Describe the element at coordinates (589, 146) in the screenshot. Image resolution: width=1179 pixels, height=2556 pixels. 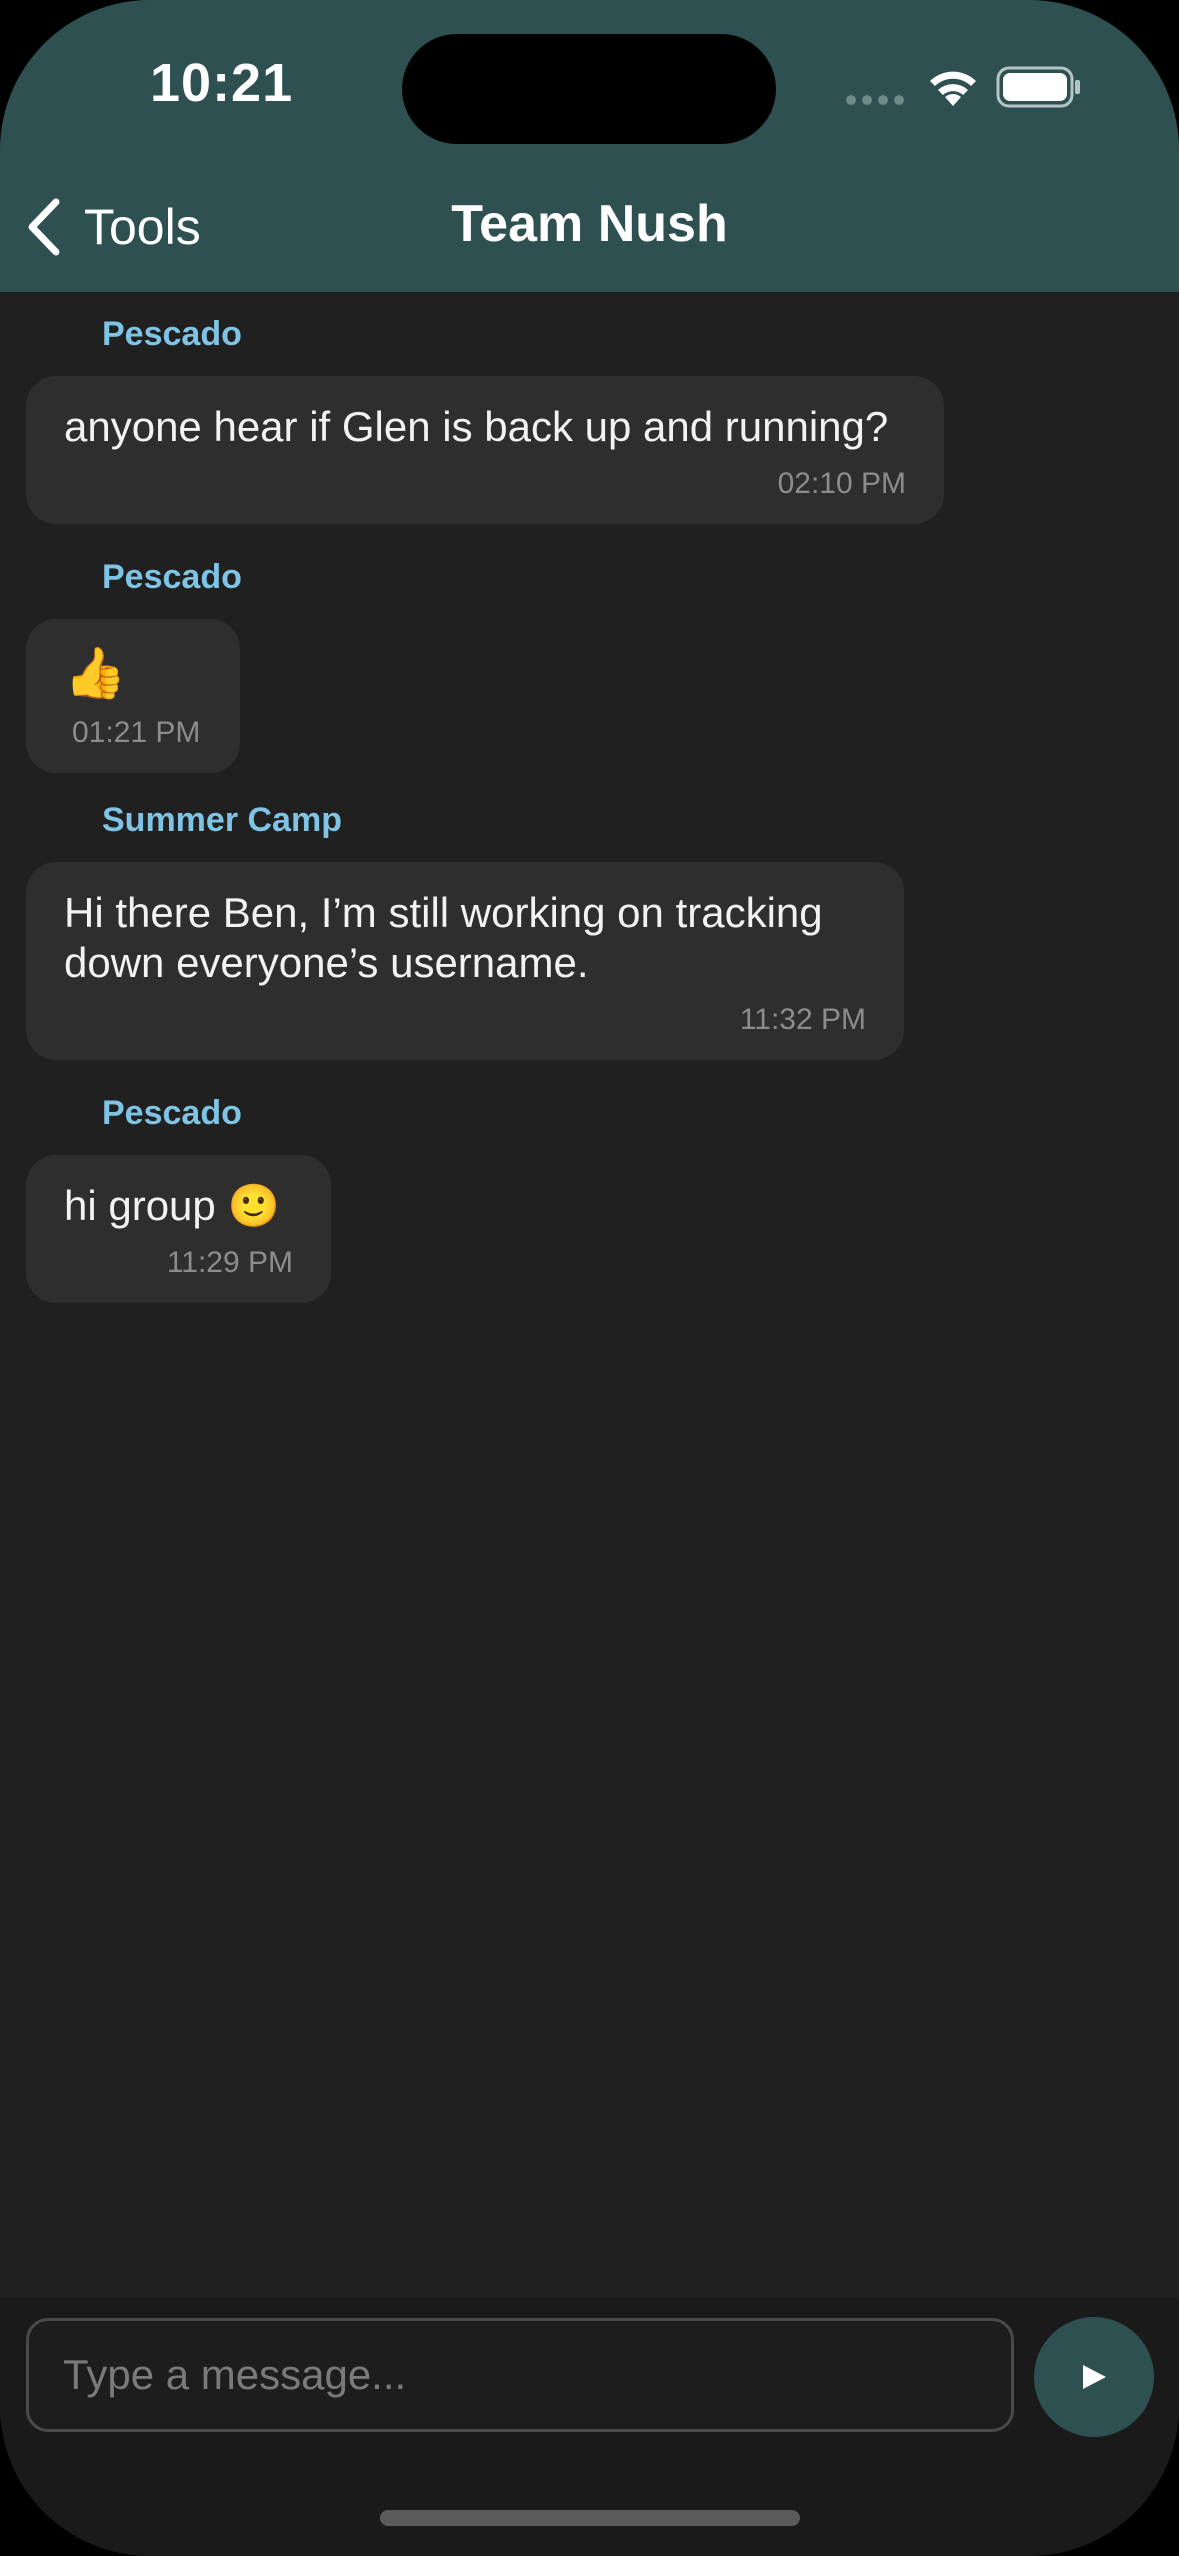
I see `header: 10:21 Tools Team Nush` at that location.